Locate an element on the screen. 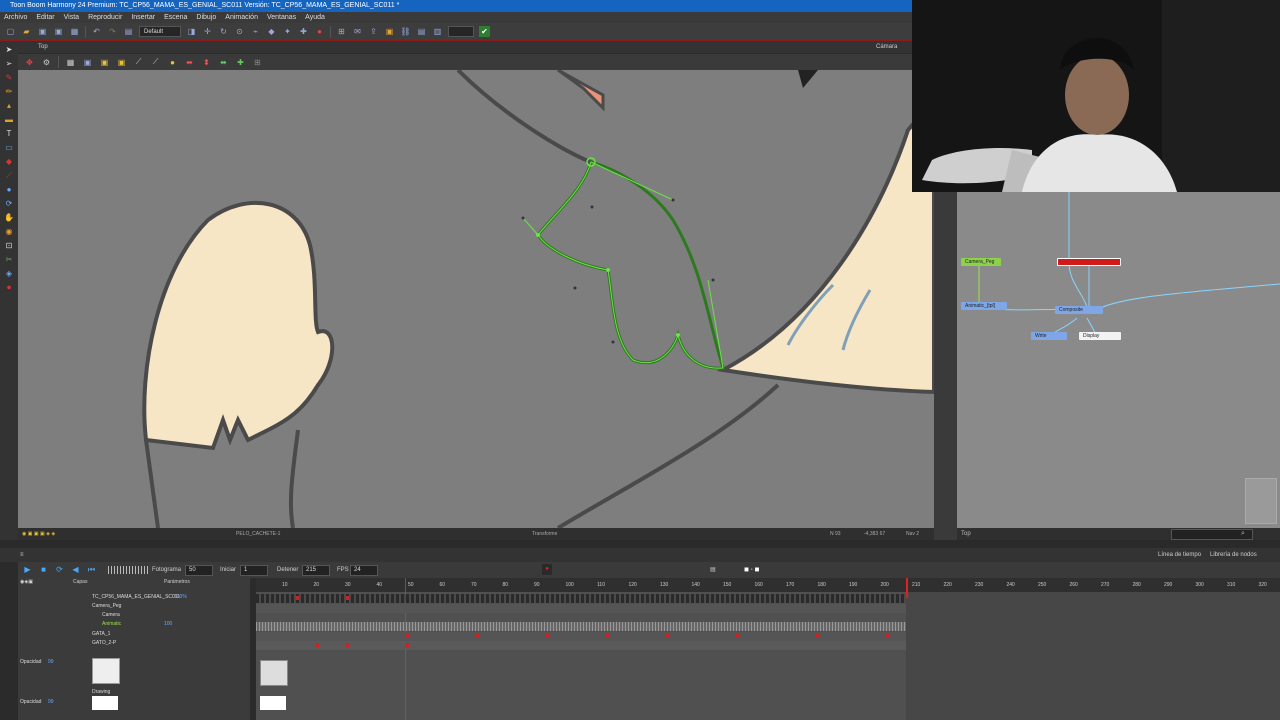 The width and height of the screenshot is (1280, 720). layer-row: Animatic 100 is located at coordinates (134, 624).